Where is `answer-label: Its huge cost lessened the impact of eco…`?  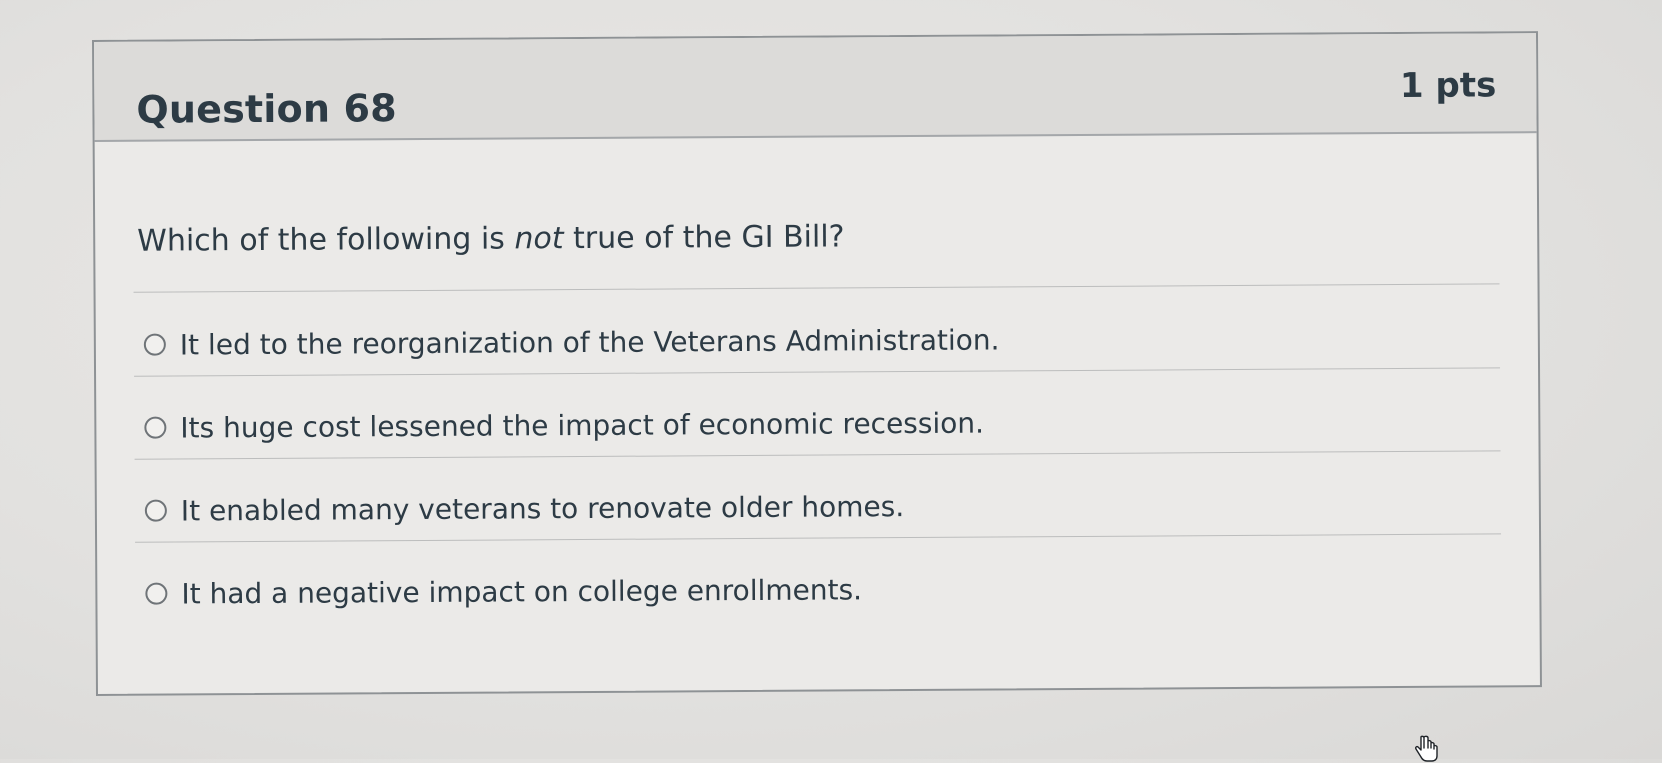
answer-label: Its huge cost lessened the impact of eco… is located at coordinates (582, 425).